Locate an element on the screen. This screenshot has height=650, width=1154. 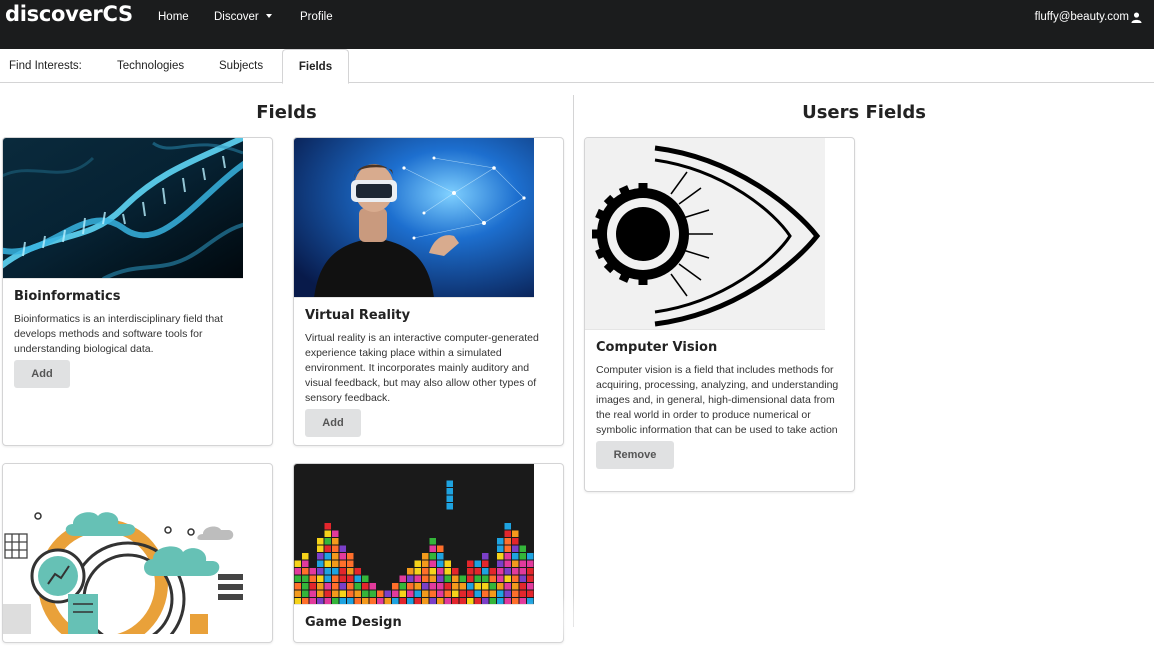
user-email: fluffy@beauty.com is located at coordinates (1081, 17).